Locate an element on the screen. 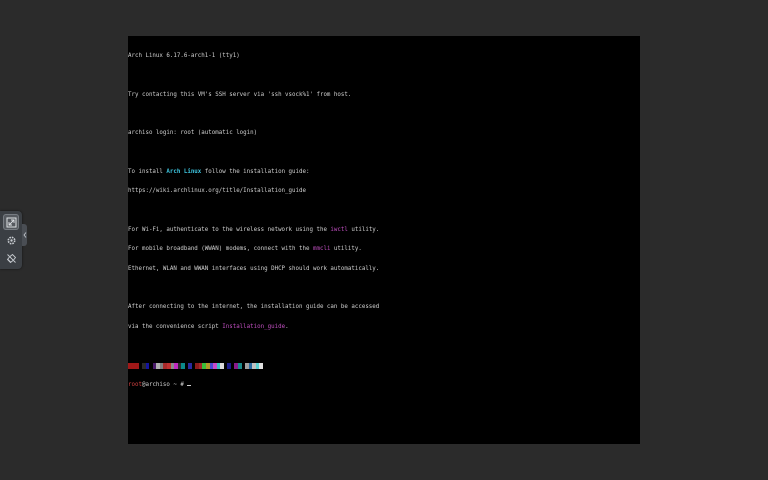 Image resolution: width=768 pixels, height=480 pixels. chevron-left-icon is located at coordinates (24, 235).